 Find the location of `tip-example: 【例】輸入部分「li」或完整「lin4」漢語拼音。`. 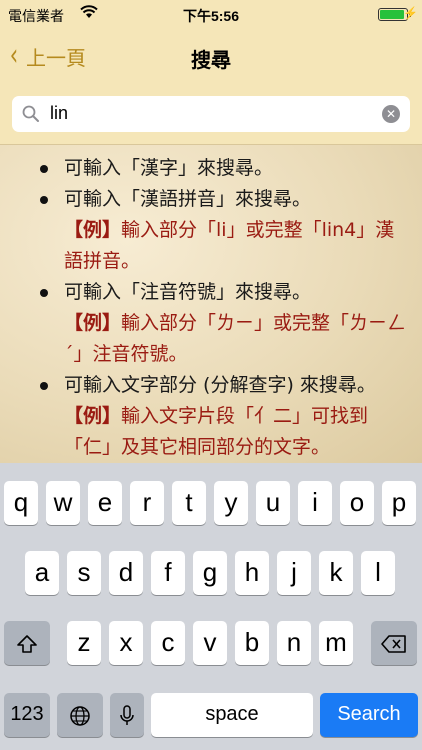

tip-example: 【例】輸入部分「li」或完整「lin4」漢語拼音。 is located at coordinates (237, 246).